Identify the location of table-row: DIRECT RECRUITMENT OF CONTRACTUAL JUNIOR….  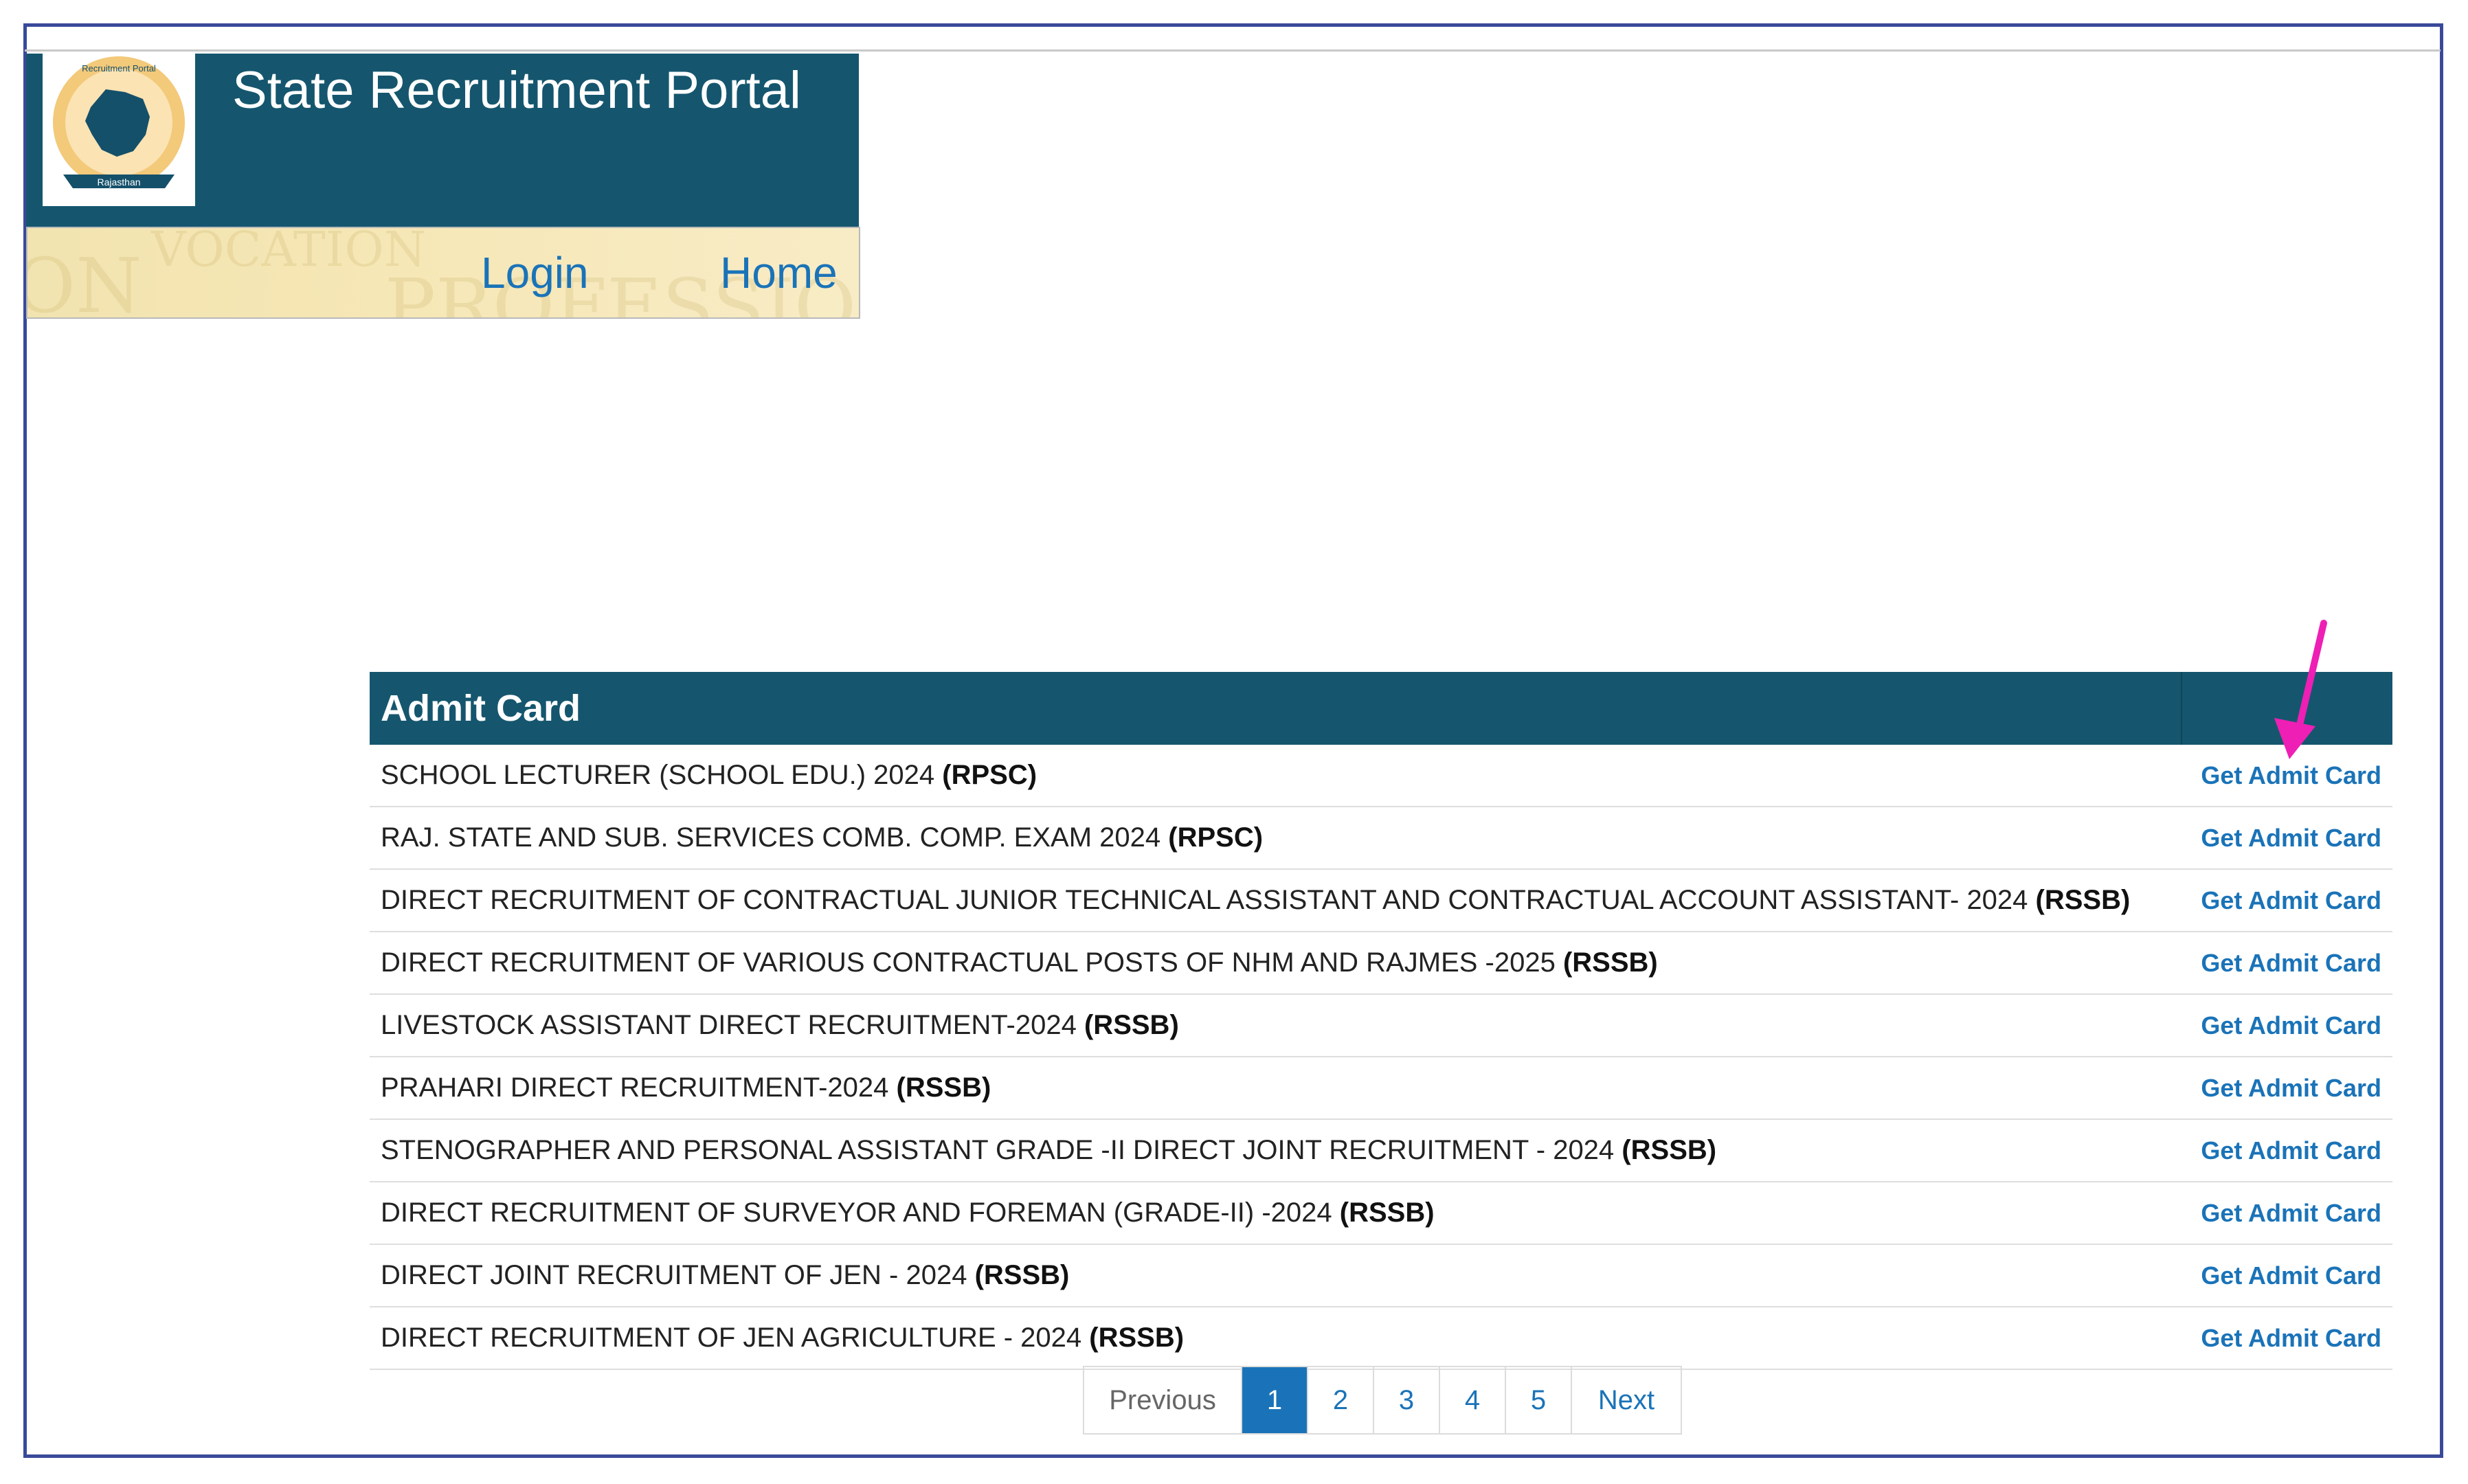
(1381, 901).